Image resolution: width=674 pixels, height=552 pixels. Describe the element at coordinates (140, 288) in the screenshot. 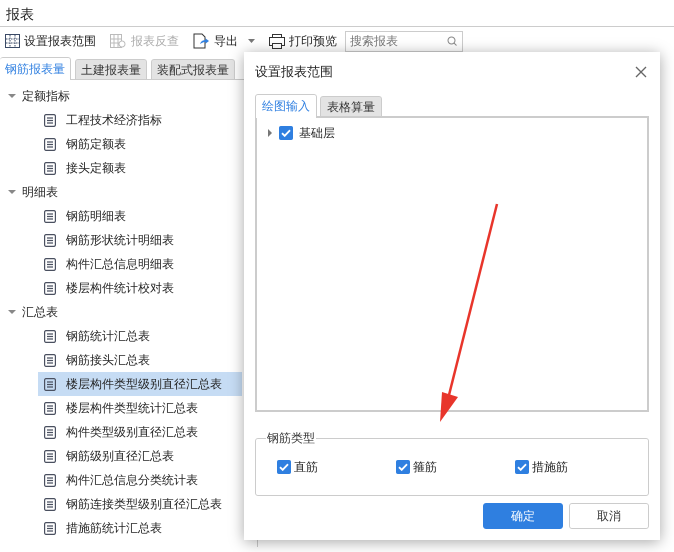

I see `report-tree-item: 楼层构件统计校对表` at that location.